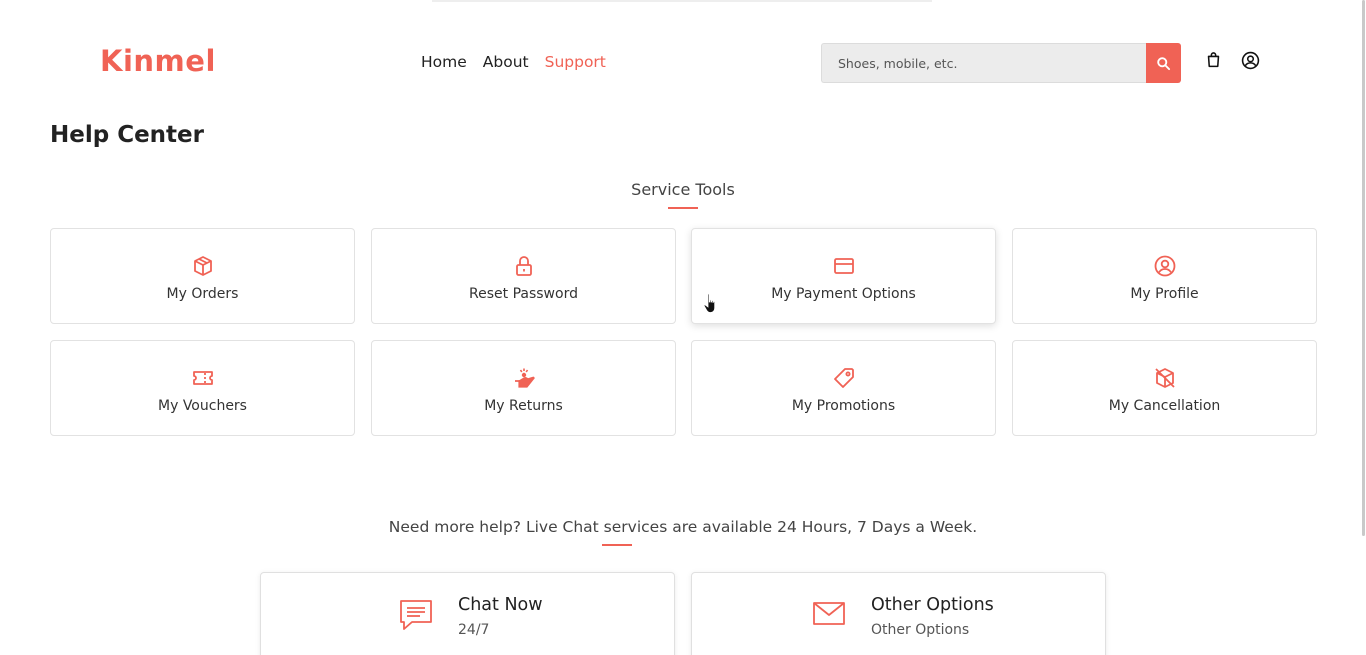  What do you see at coordinates (682, 1) in the screenshot?
I see `top-divider` at bounding box center [682, 1].